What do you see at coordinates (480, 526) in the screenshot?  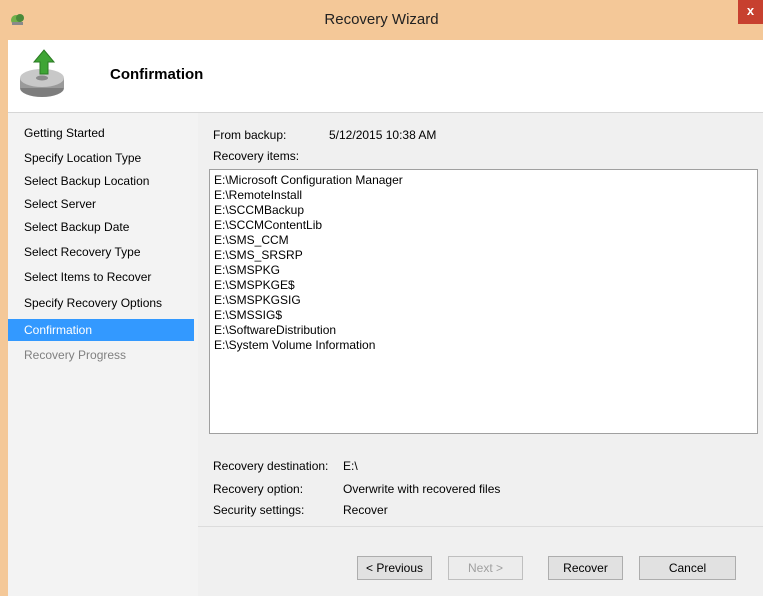 I see `footer-divider` at bounding box center [480, 526].